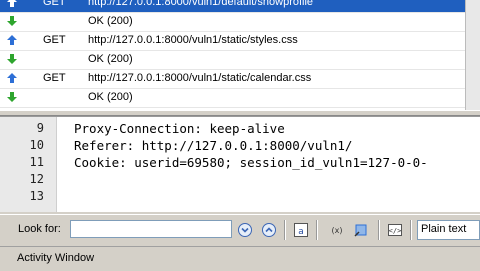  I want to click on find-label: Look for:, so click(39, 229).